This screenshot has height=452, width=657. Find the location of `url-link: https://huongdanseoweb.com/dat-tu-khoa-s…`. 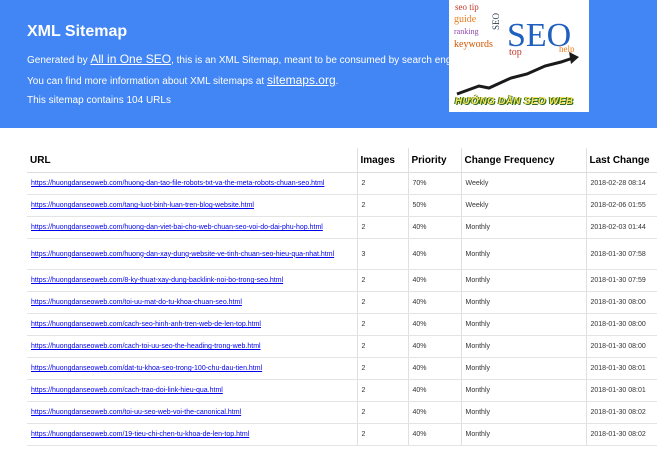

url-link: https://huongdanseoweb.com/dat-tu-khoa-s… is located at coordinates (146, 368).